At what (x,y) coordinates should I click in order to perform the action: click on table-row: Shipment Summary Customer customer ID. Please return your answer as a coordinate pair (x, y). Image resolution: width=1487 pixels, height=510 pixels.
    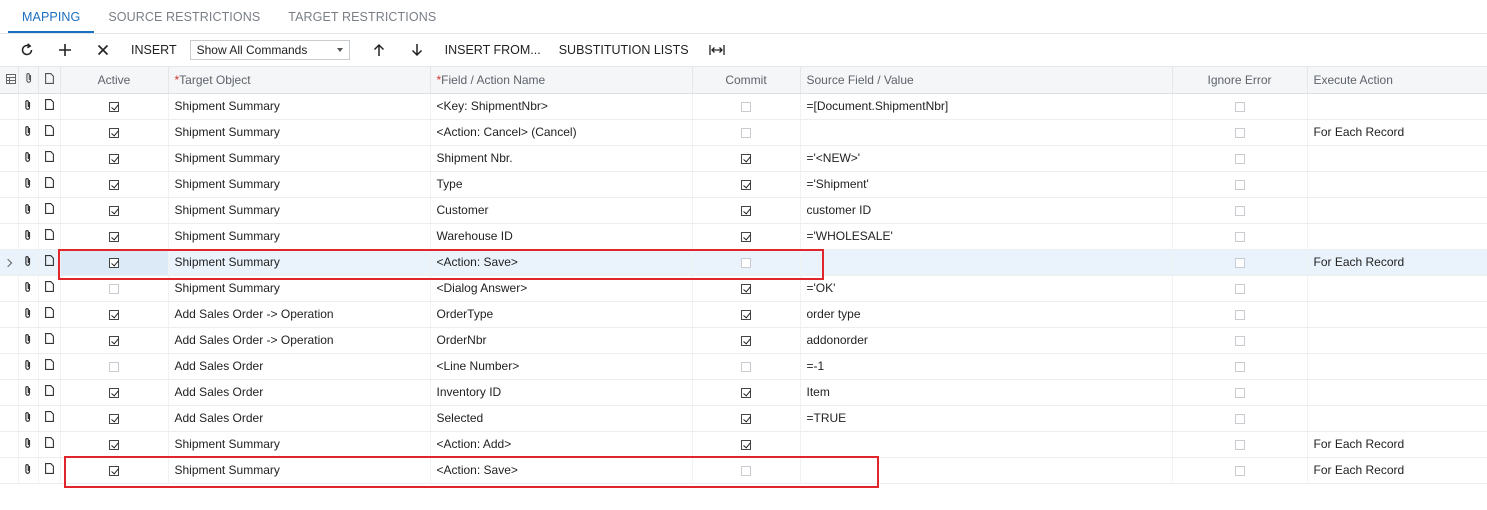
    Looking at the image, I should click on (743, 210).